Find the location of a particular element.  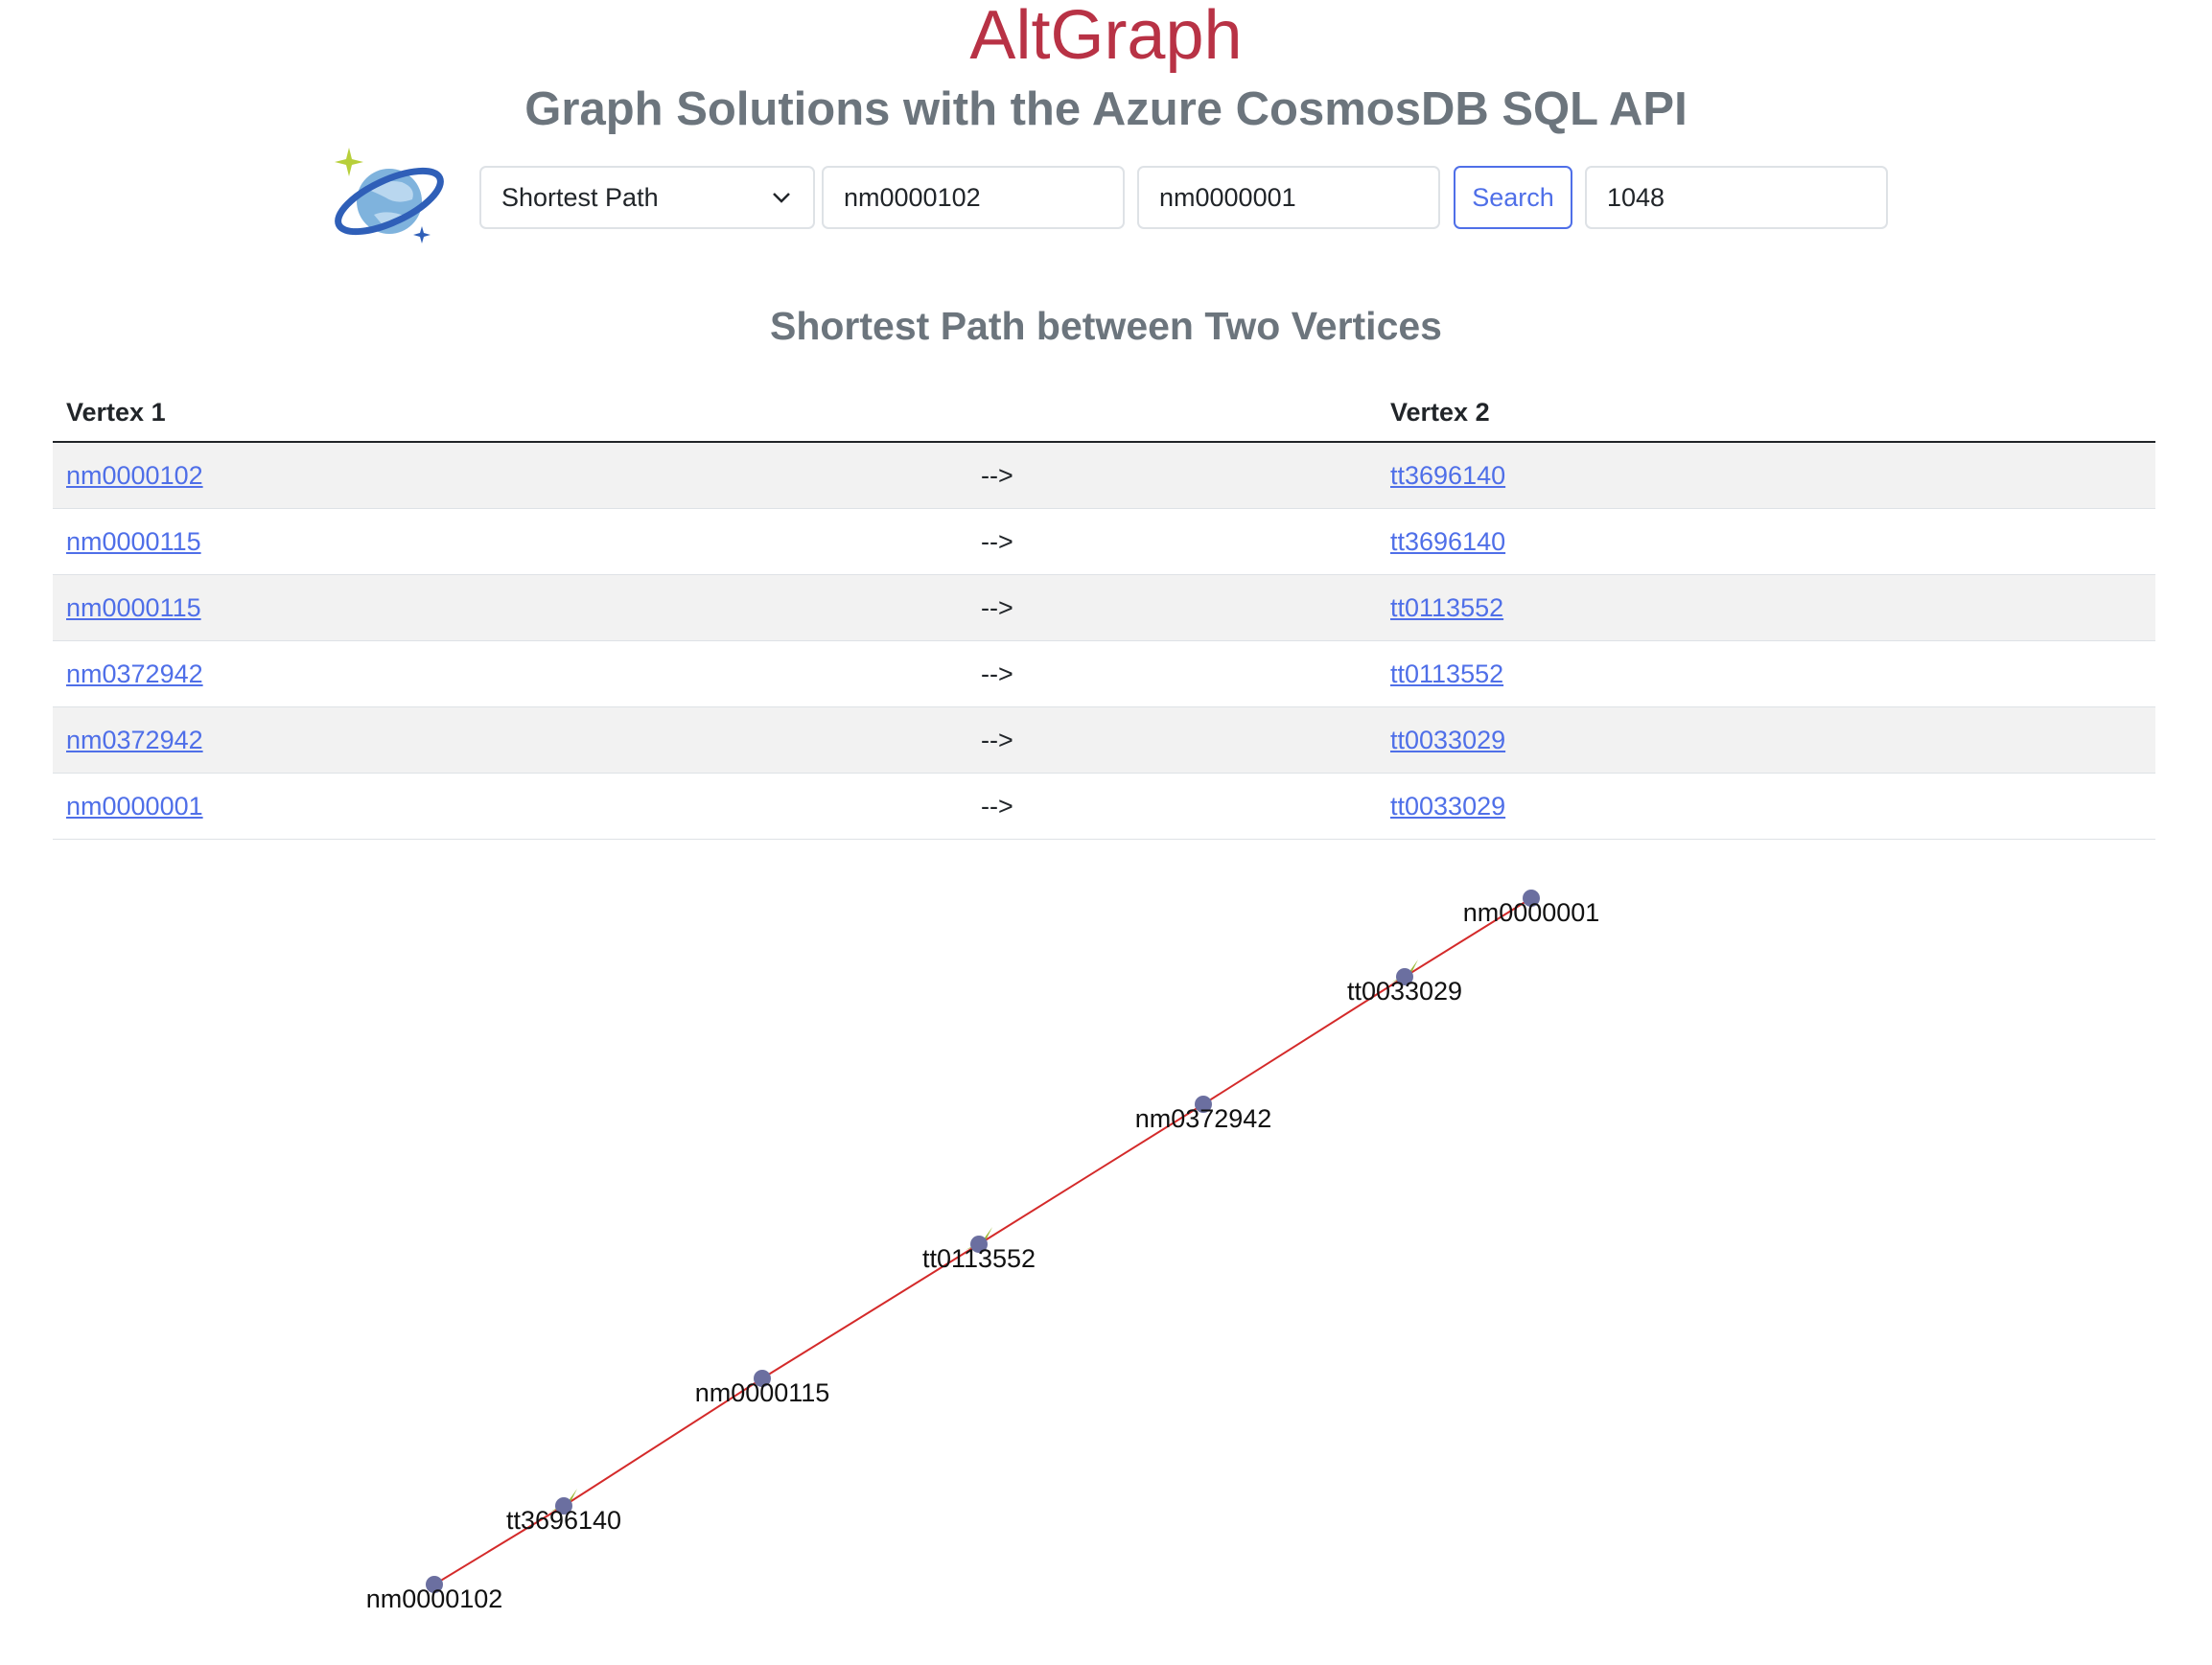

table-row: nm0000001 --> tt0033029 is located at coordinates (1104, 806).